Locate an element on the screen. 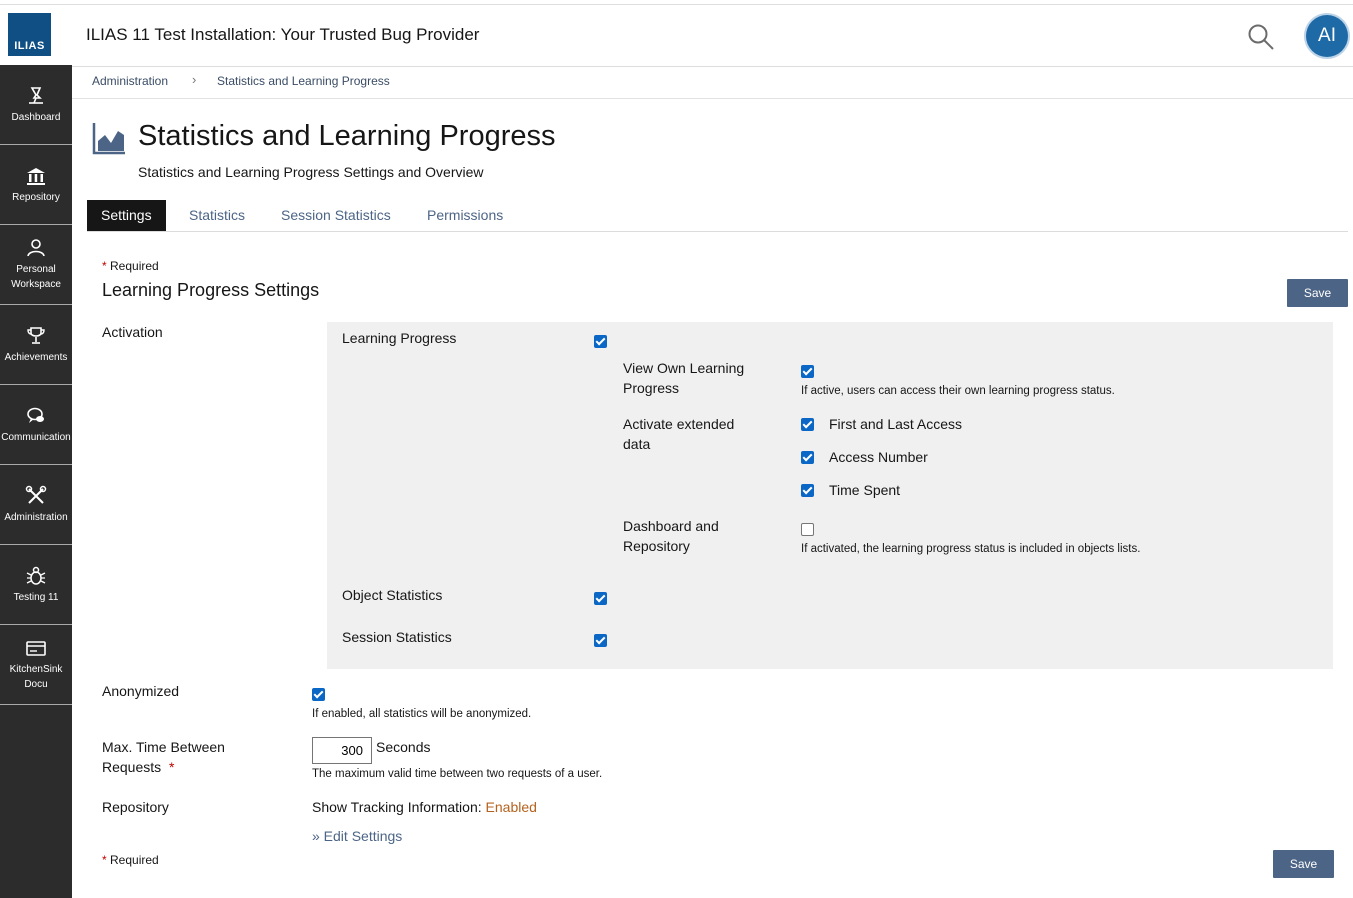 Image resolution: width=1353 pixels, height=898 pixels. sidebar-item-label: Testing 11 is located at coordinates (36, 597).